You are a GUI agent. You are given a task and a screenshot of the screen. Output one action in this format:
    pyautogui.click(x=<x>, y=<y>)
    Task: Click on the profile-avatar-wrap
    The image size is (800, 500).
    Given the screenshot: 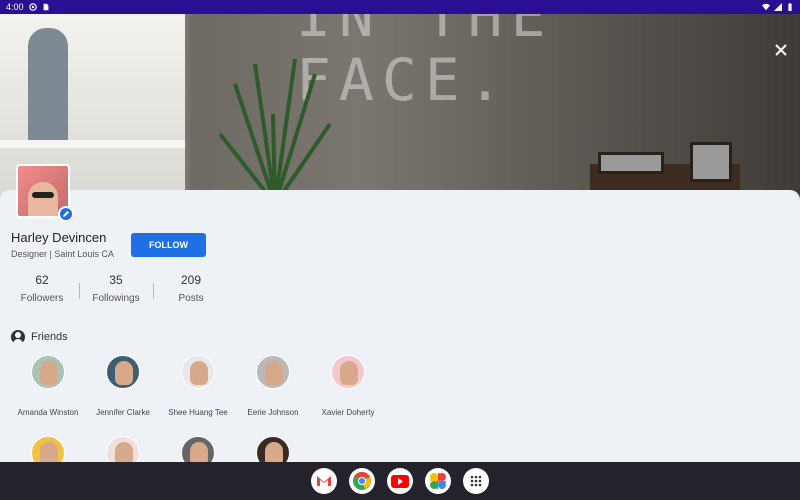 What is the action you would take?
    pyautogui.click(x=45, y=193)
    